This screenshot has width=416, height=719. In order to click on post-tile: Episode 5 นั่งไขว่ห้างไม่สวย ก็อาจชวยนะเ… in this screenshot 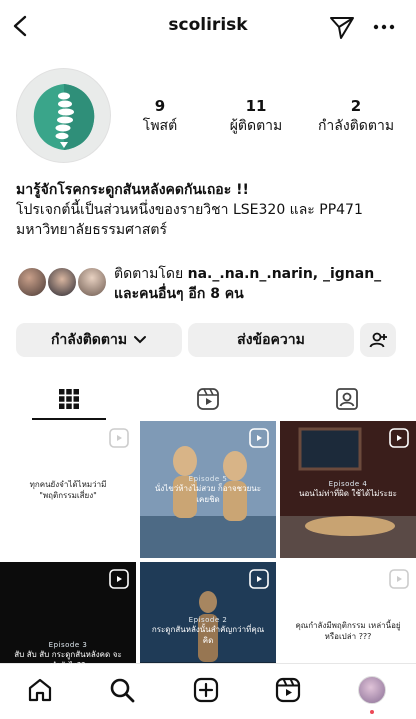, I will do `click(208, 489)`.